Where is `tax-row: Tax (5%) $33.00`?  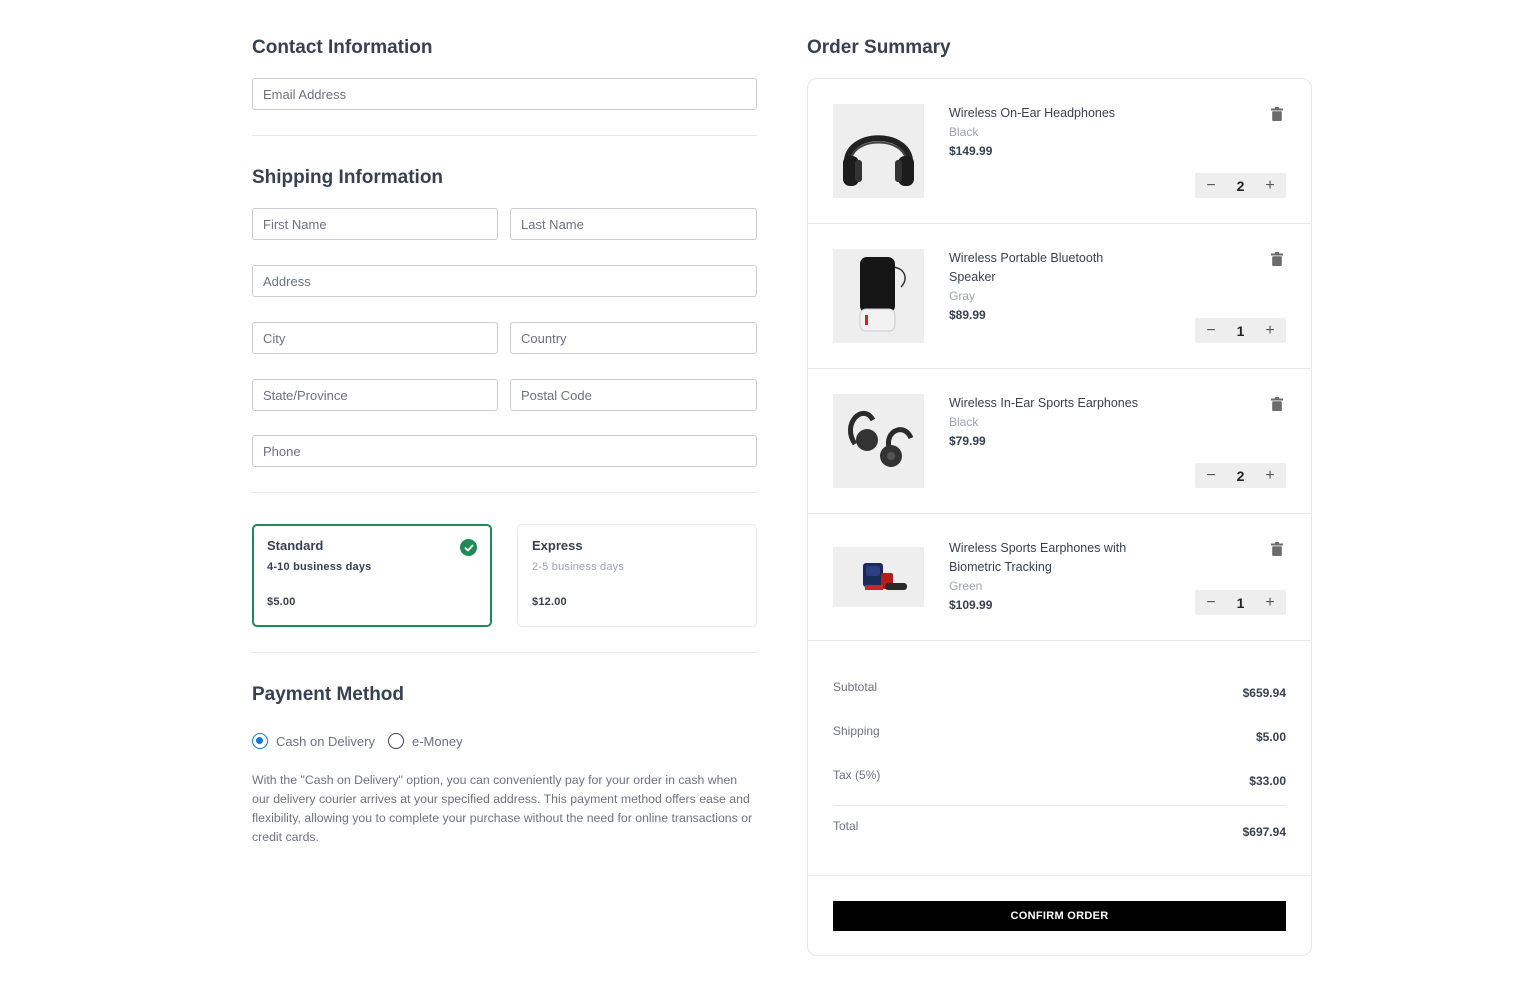 tax-row: Tax (5%) $33.00 is located at coordinates (1059, 780).